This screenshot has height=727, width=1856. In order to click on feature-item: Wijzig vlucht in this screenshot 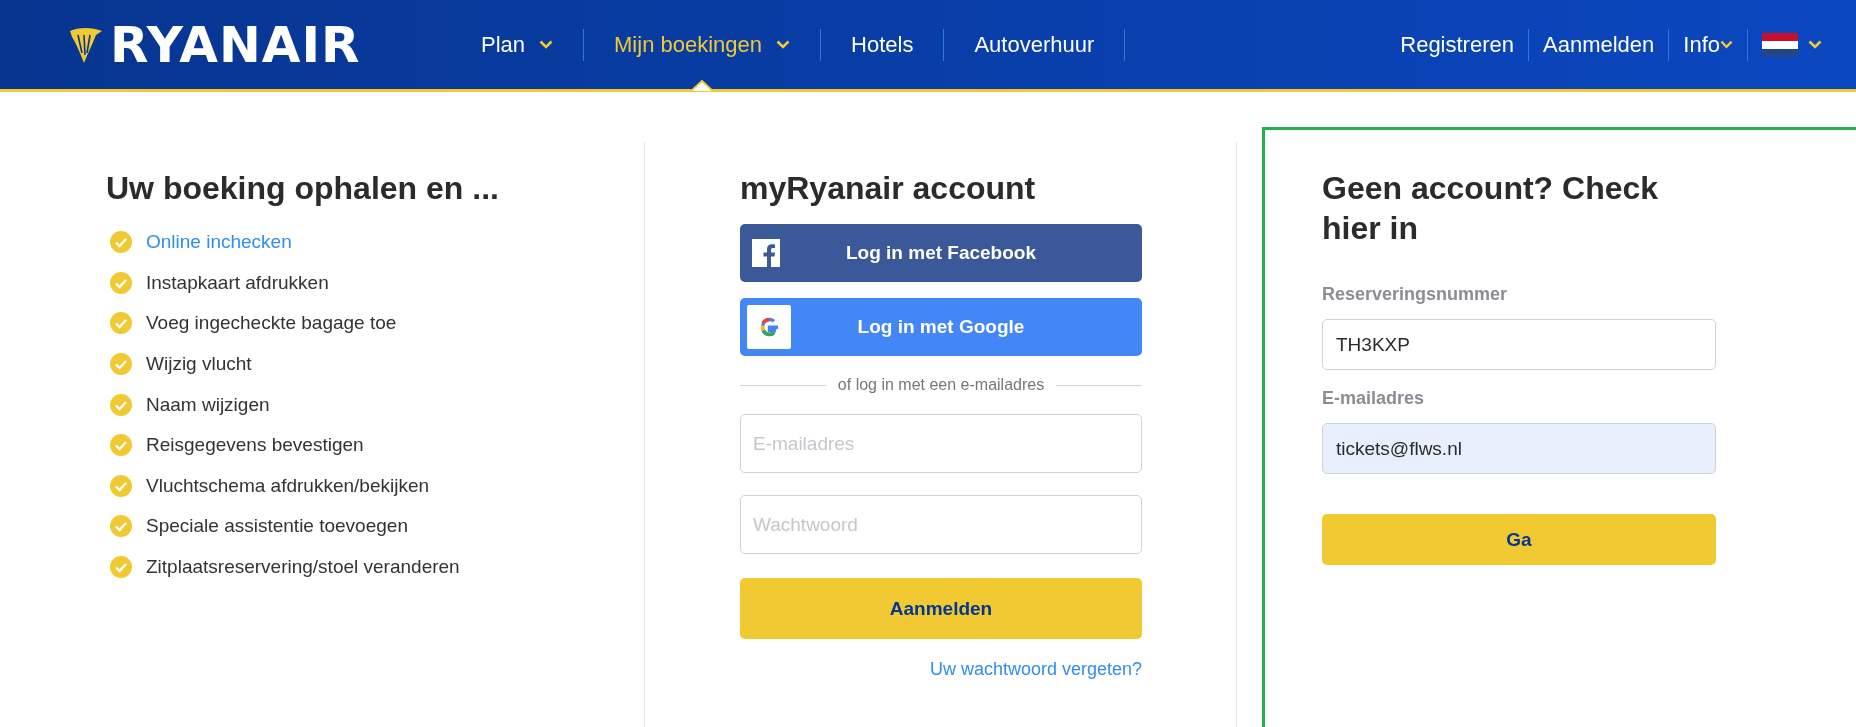, I will do `click(199, 364)`.